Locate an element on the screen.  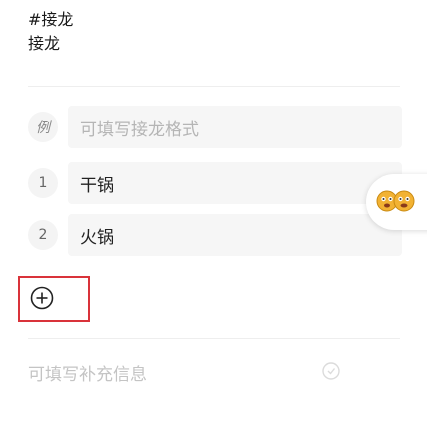
example-row: 例 可填写接龙格式 is located at coordinates (215, 127).